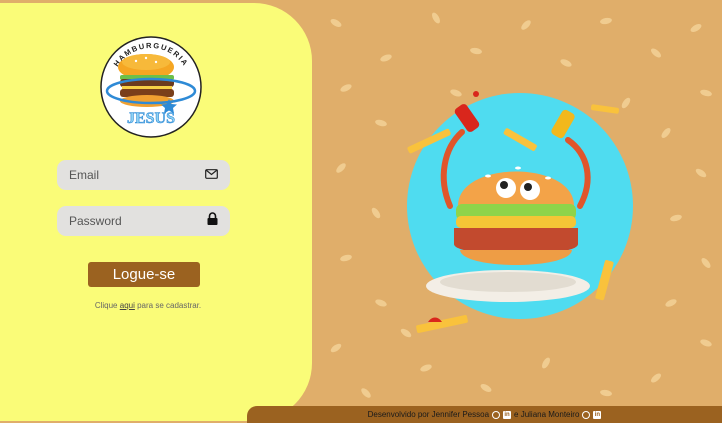  I want to click on signup-suffix: para se cadastrar., so click(169, 305).